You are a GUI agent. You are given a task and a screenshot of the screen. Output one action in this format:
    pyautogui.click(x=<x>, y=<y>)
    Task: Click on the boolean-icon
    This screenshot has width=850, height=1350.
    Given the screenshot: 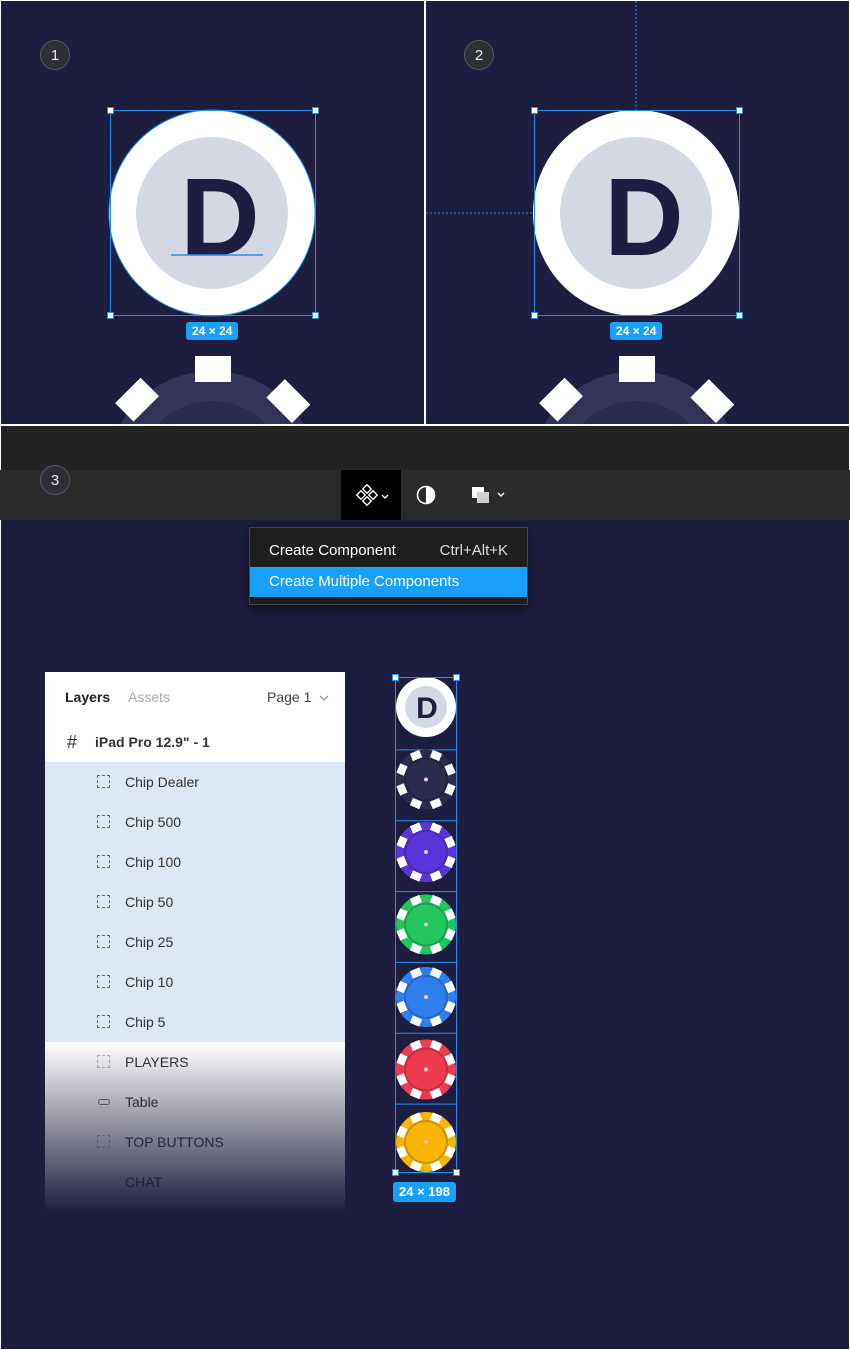 What is the action you would take?
    pyautogui.click(x=488, y=495)
    